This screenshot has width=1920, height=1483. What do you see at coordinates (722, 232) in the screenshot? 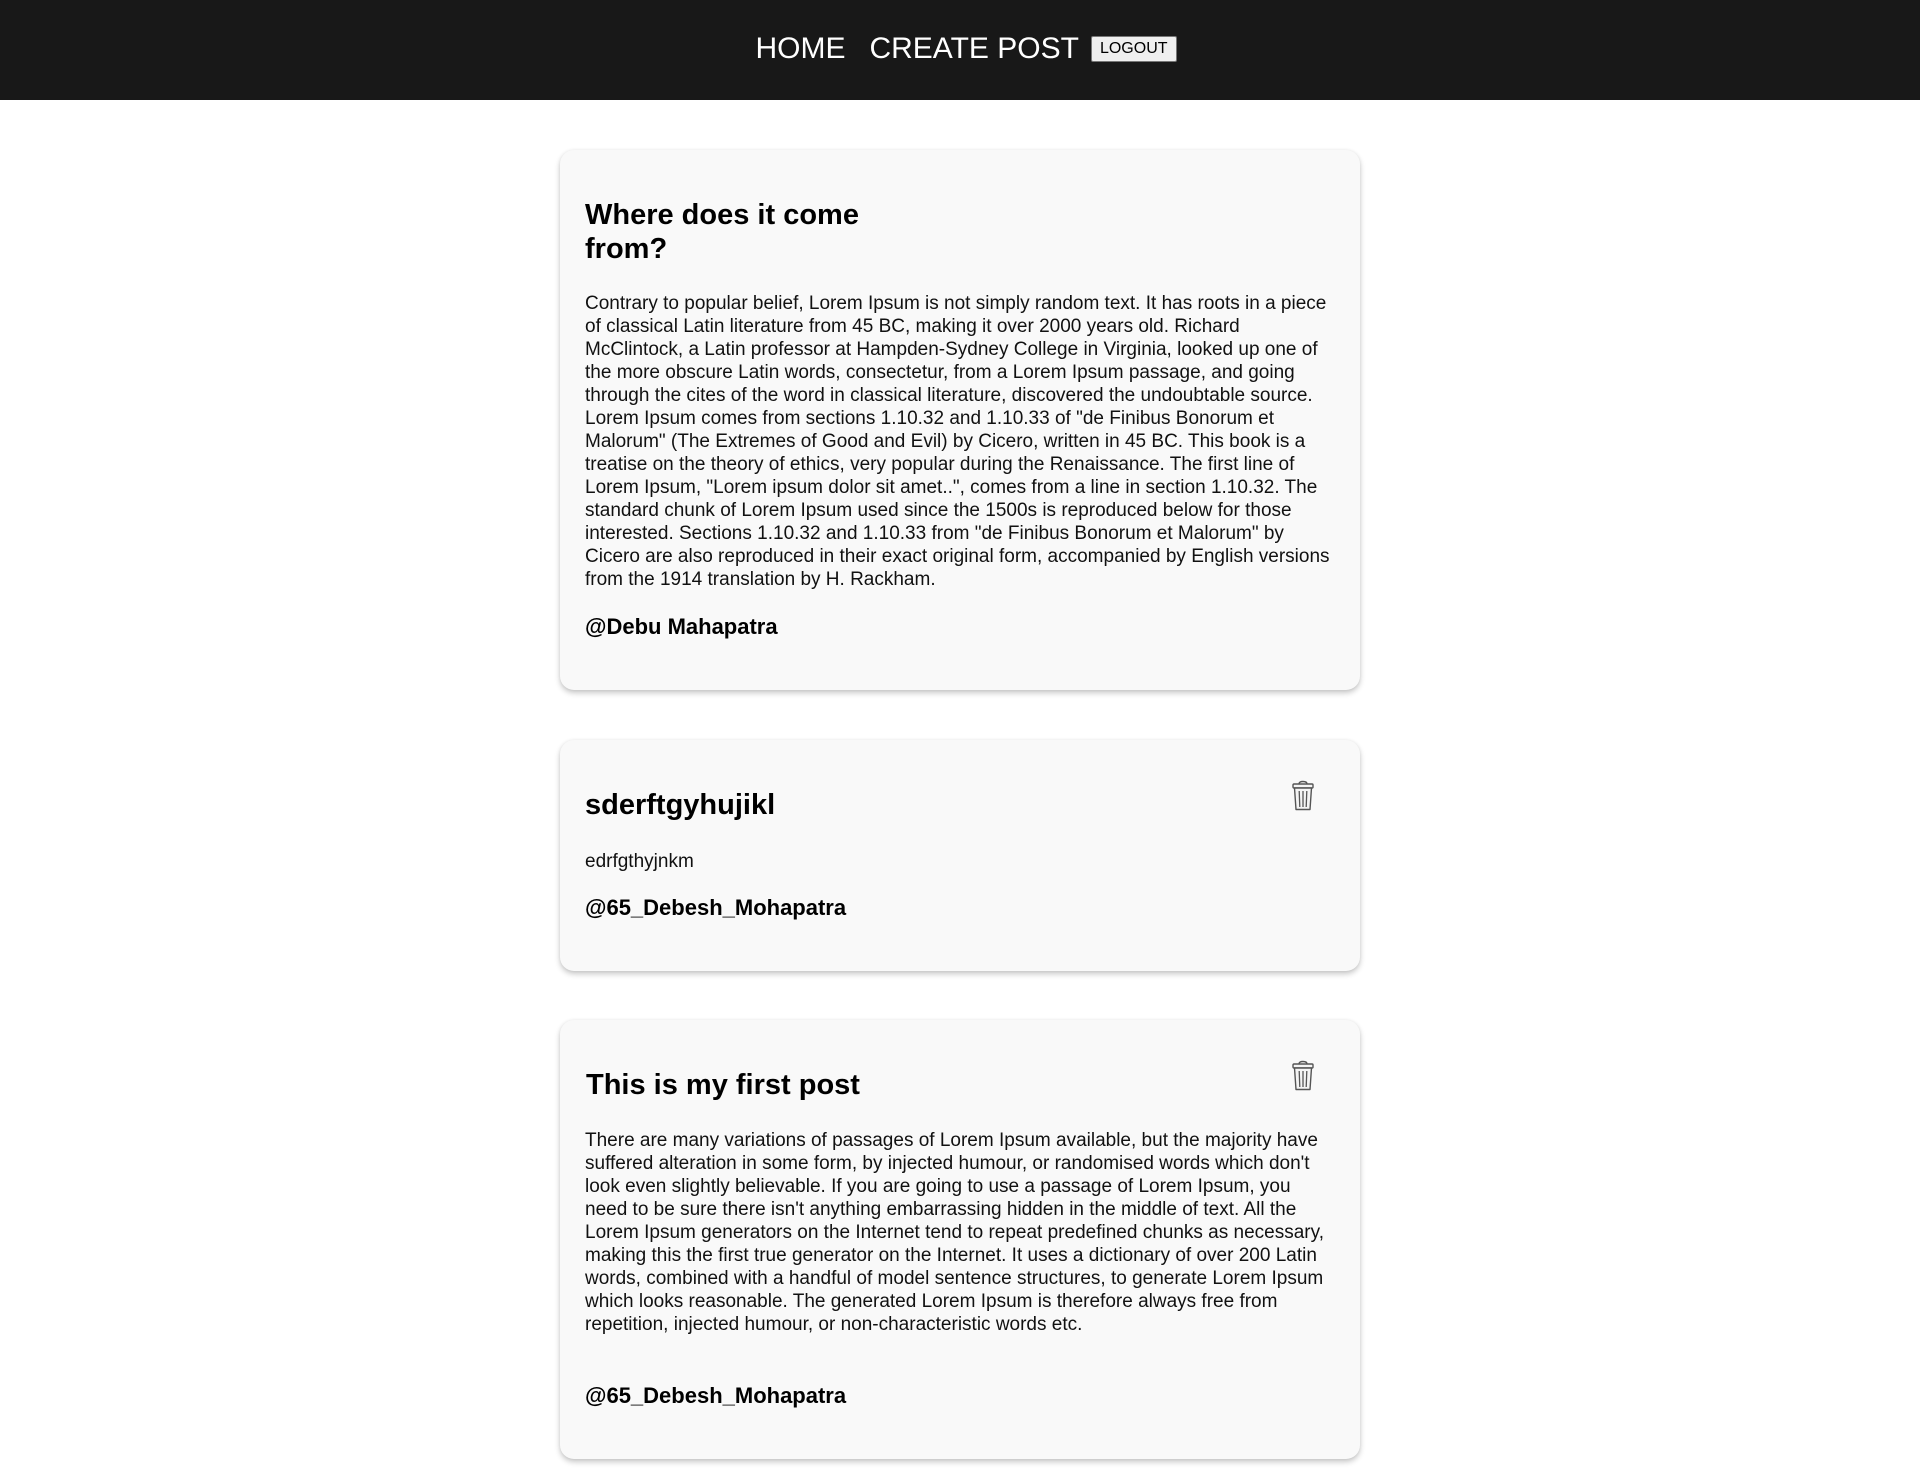
I see `post-title: Where does it come from?` at bounding box center [722, 232].